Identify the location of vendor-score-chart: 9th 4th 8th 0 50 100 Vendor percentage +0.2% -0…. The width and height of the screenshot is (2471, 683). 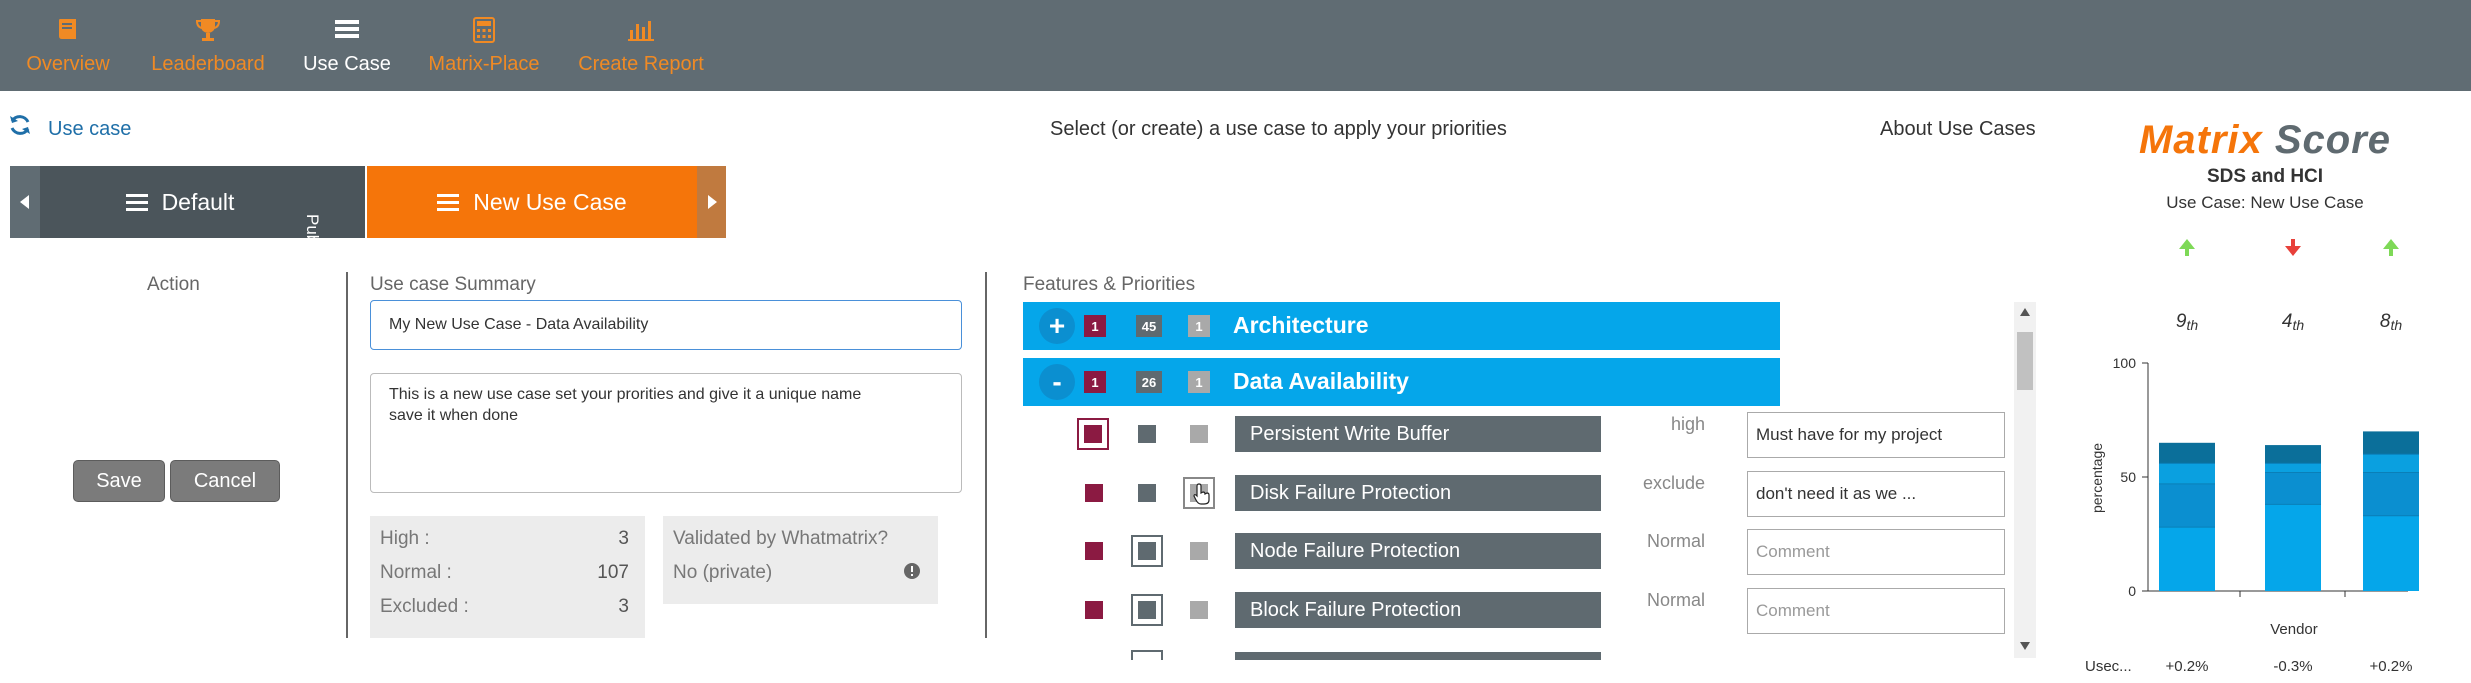
(2252, 457).